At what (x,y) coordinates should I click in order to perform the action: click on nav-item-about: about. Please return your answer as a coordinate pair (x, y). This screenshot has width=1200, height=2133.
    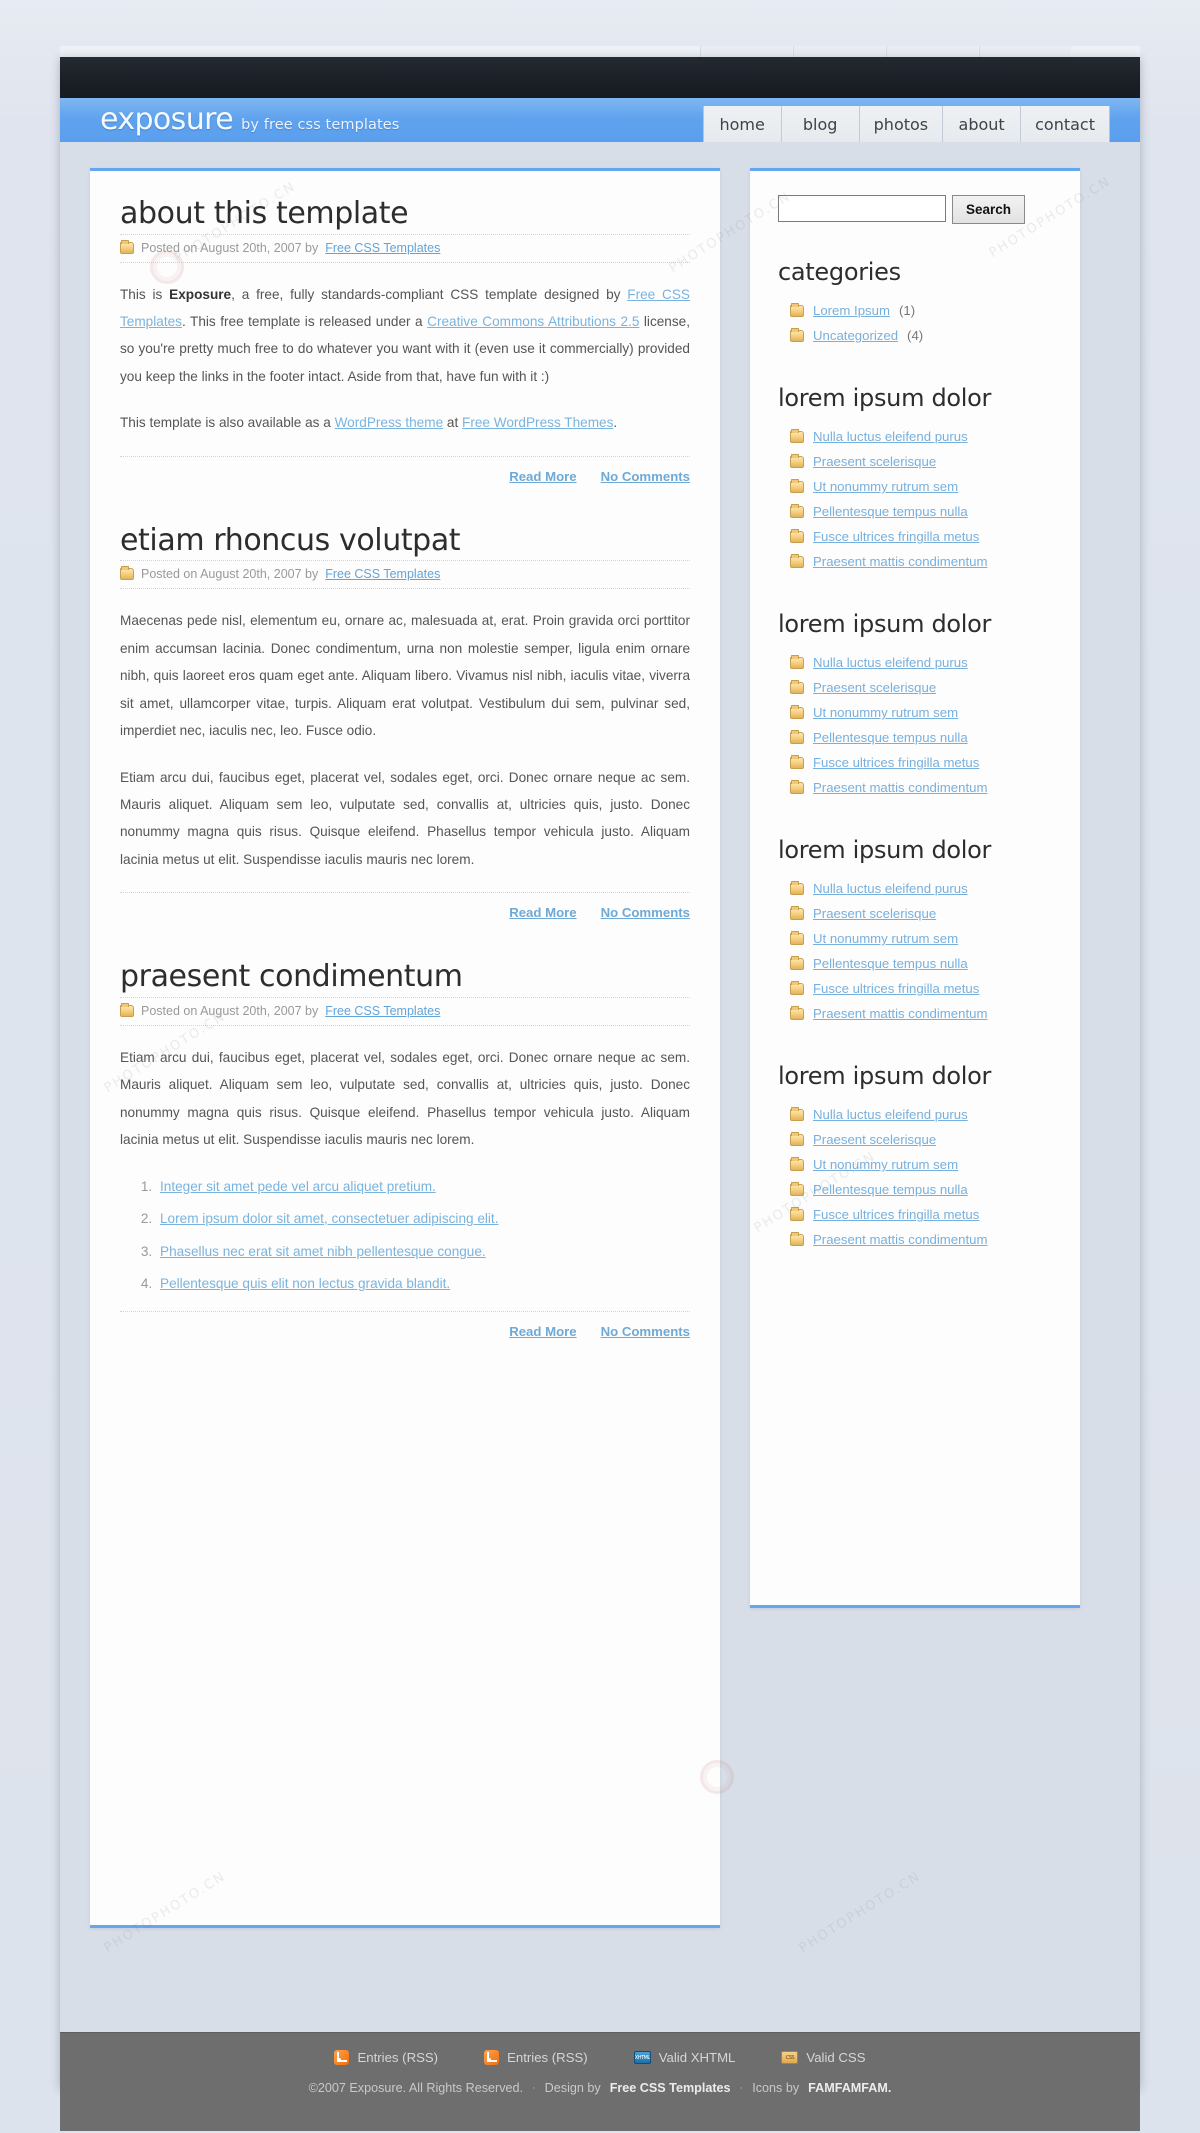
    Looking at the image, I should click on (982, 124).